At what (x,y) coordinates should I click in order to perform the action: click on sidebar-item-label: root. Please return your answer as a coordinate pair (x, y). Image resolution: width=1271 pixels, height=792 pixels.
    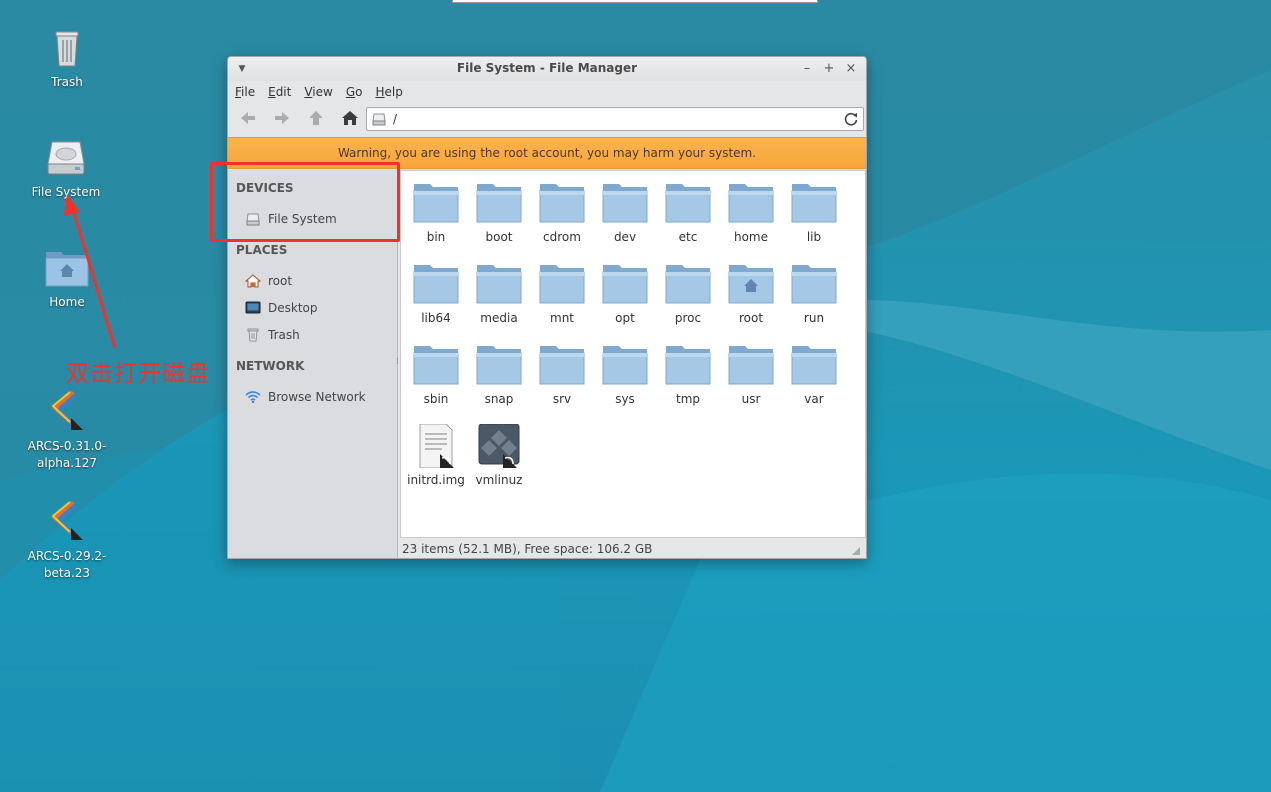
    Looking at the image, I should click on (280, 281).